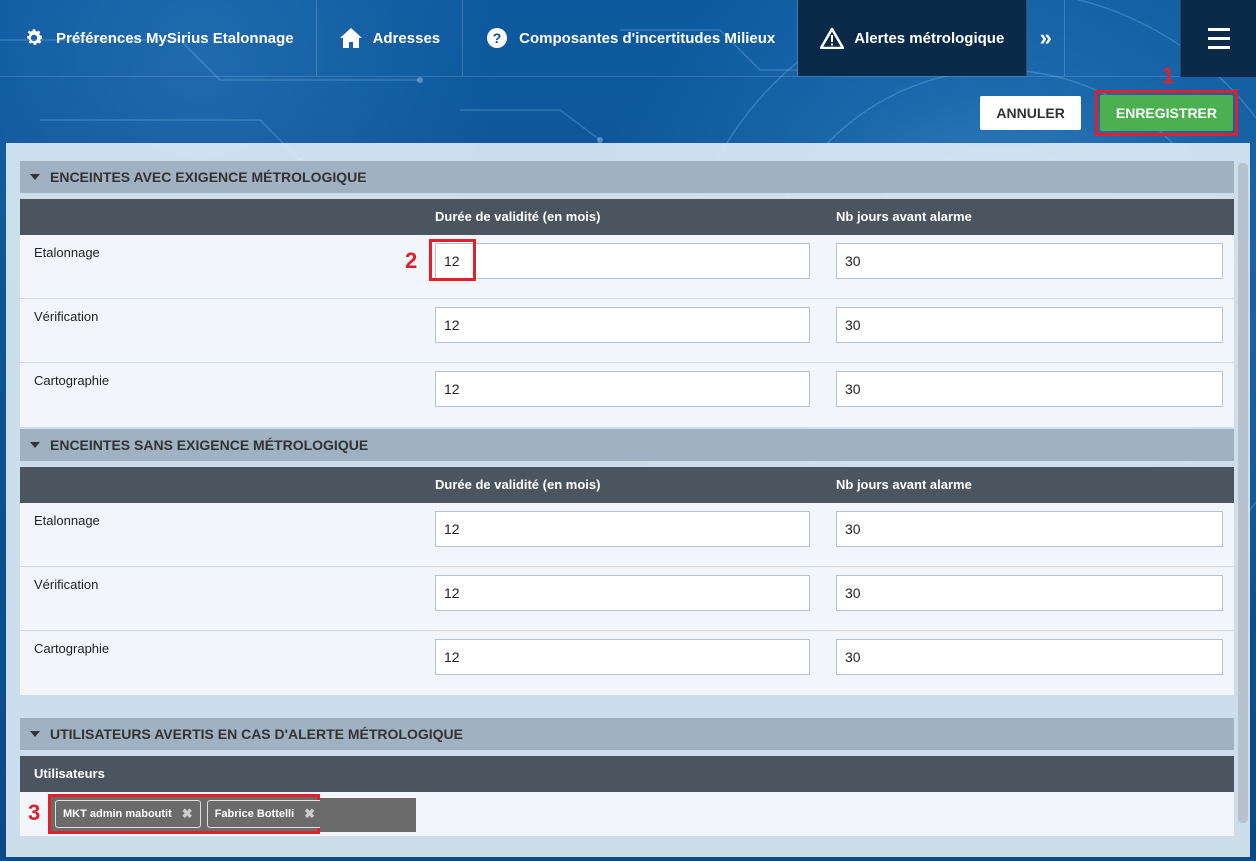 This screenshot has height=861, width=1256. What do you see at coordinates (1030, 113) in the screenshot?
I see `cancel-button: ANNULER` at bounding box center [1030, 113].